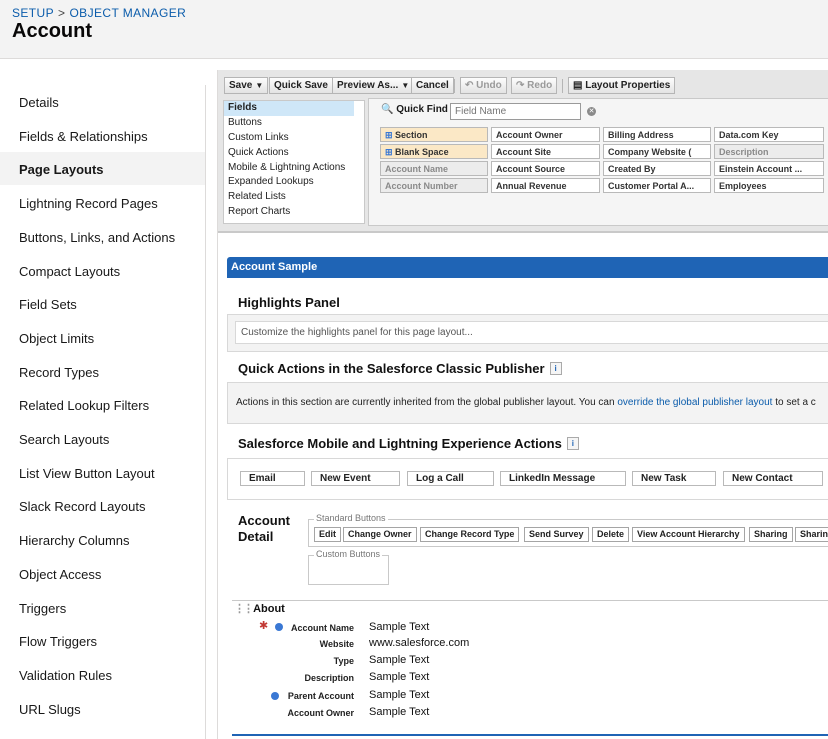 Image resolution: width=828 pixels, height=739 pixels. What do you see at coordinates (657, 151) in the screenshot?
I see `palette-field: Company Website (` at bounding box center [657, 151].